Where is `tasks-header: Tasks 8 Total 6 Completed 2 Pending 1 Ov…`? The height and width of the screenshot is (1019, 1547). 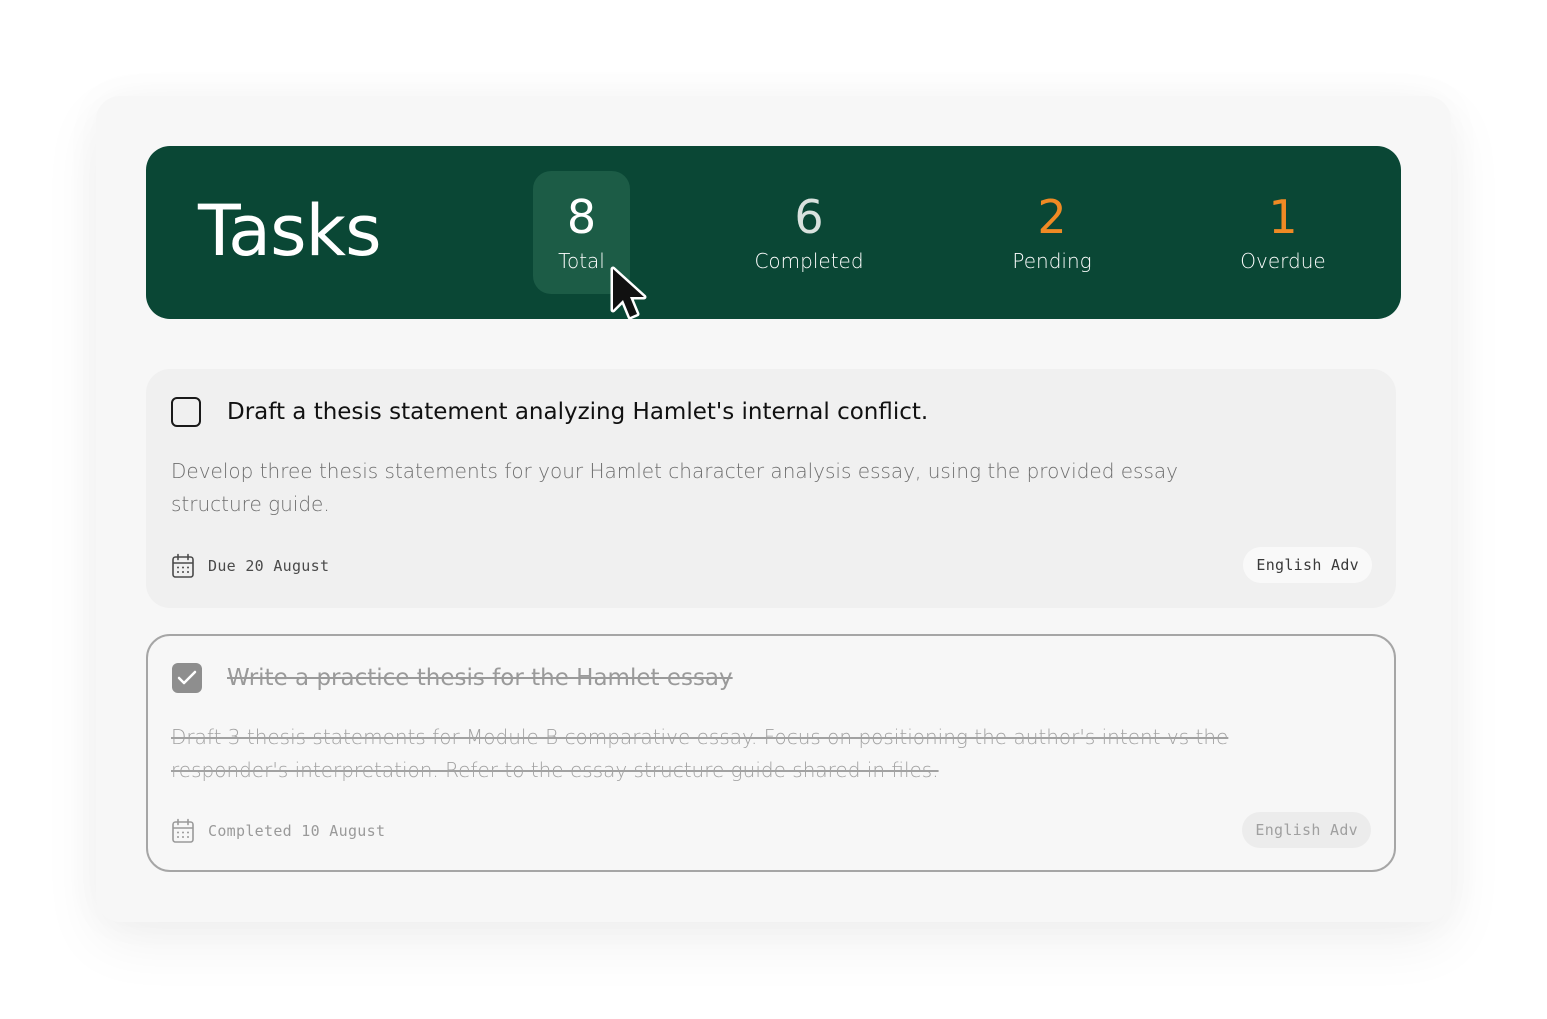 tasks-header: Tasks 8 Total 6 Completed 2 Pending 1 Ov… is located at coordinates (773, 232).